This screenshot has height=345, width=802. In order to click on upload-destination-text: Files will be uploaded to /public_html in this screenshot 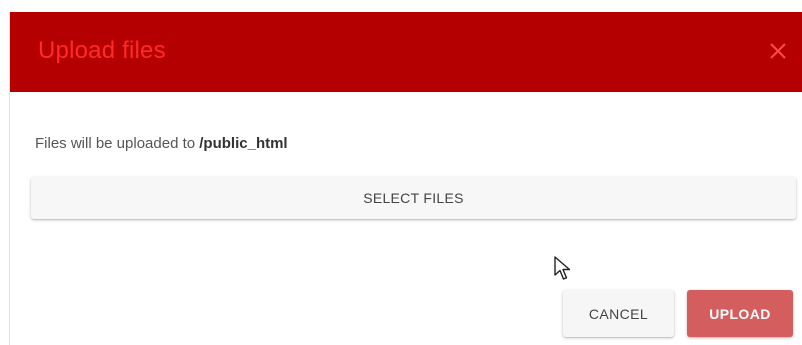, I will do `click(161, 143)`.